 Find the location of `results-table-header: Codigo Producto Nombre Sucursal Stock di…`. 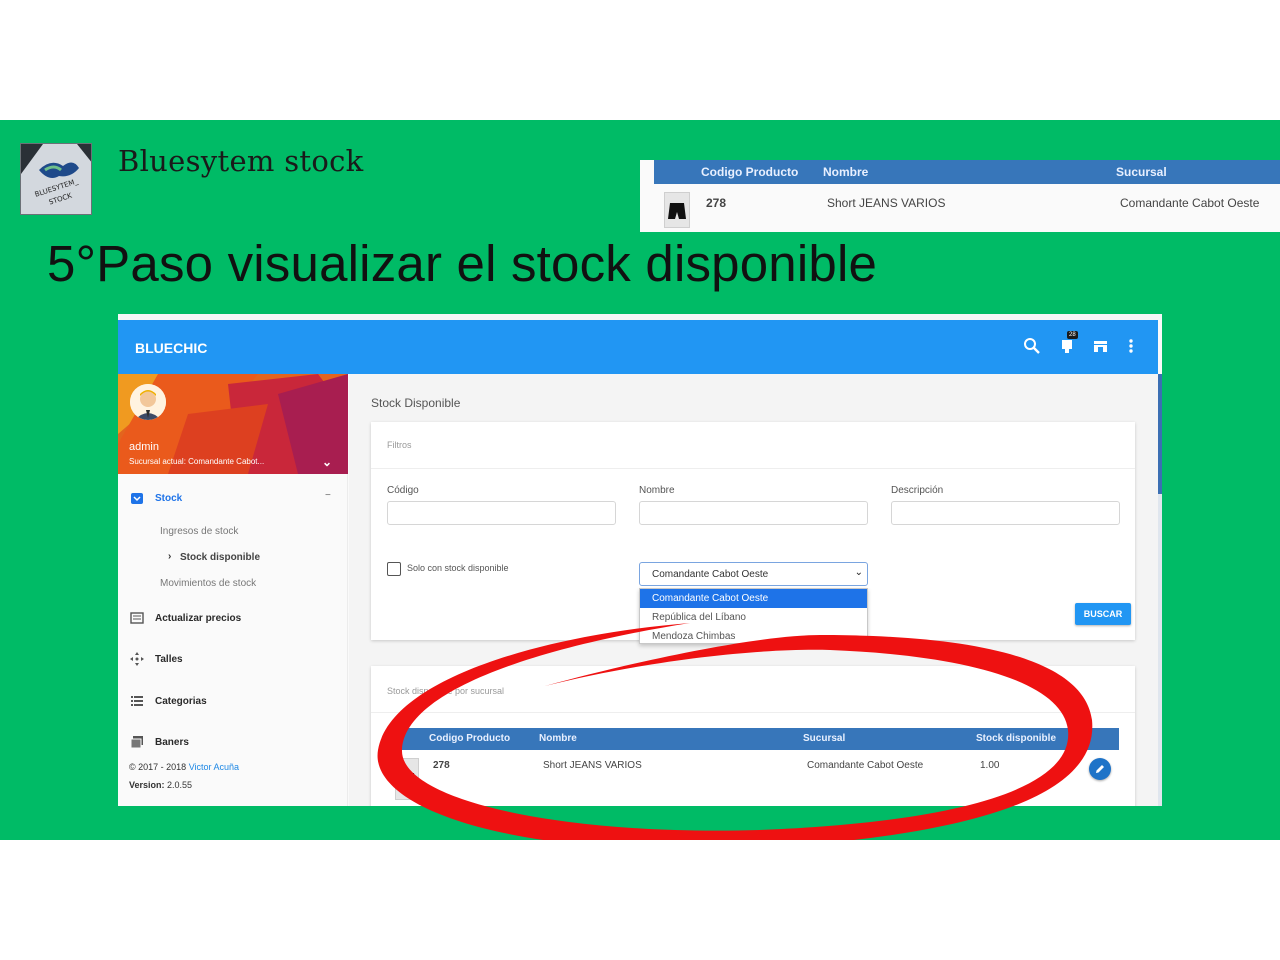

results-table-header: Codigo Producto Nombre Sucursal Stock di… is located at coordinates (753, 739).